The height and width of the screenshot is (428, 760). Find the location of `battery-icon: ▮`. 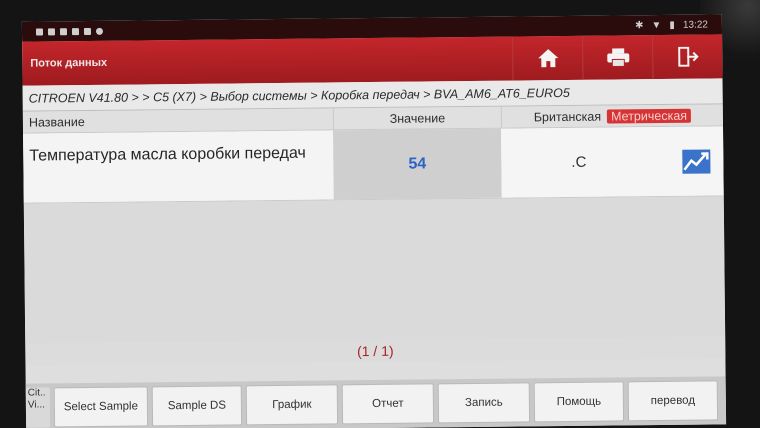

battery-icon: ▮ is located at coordinates (672, 25).